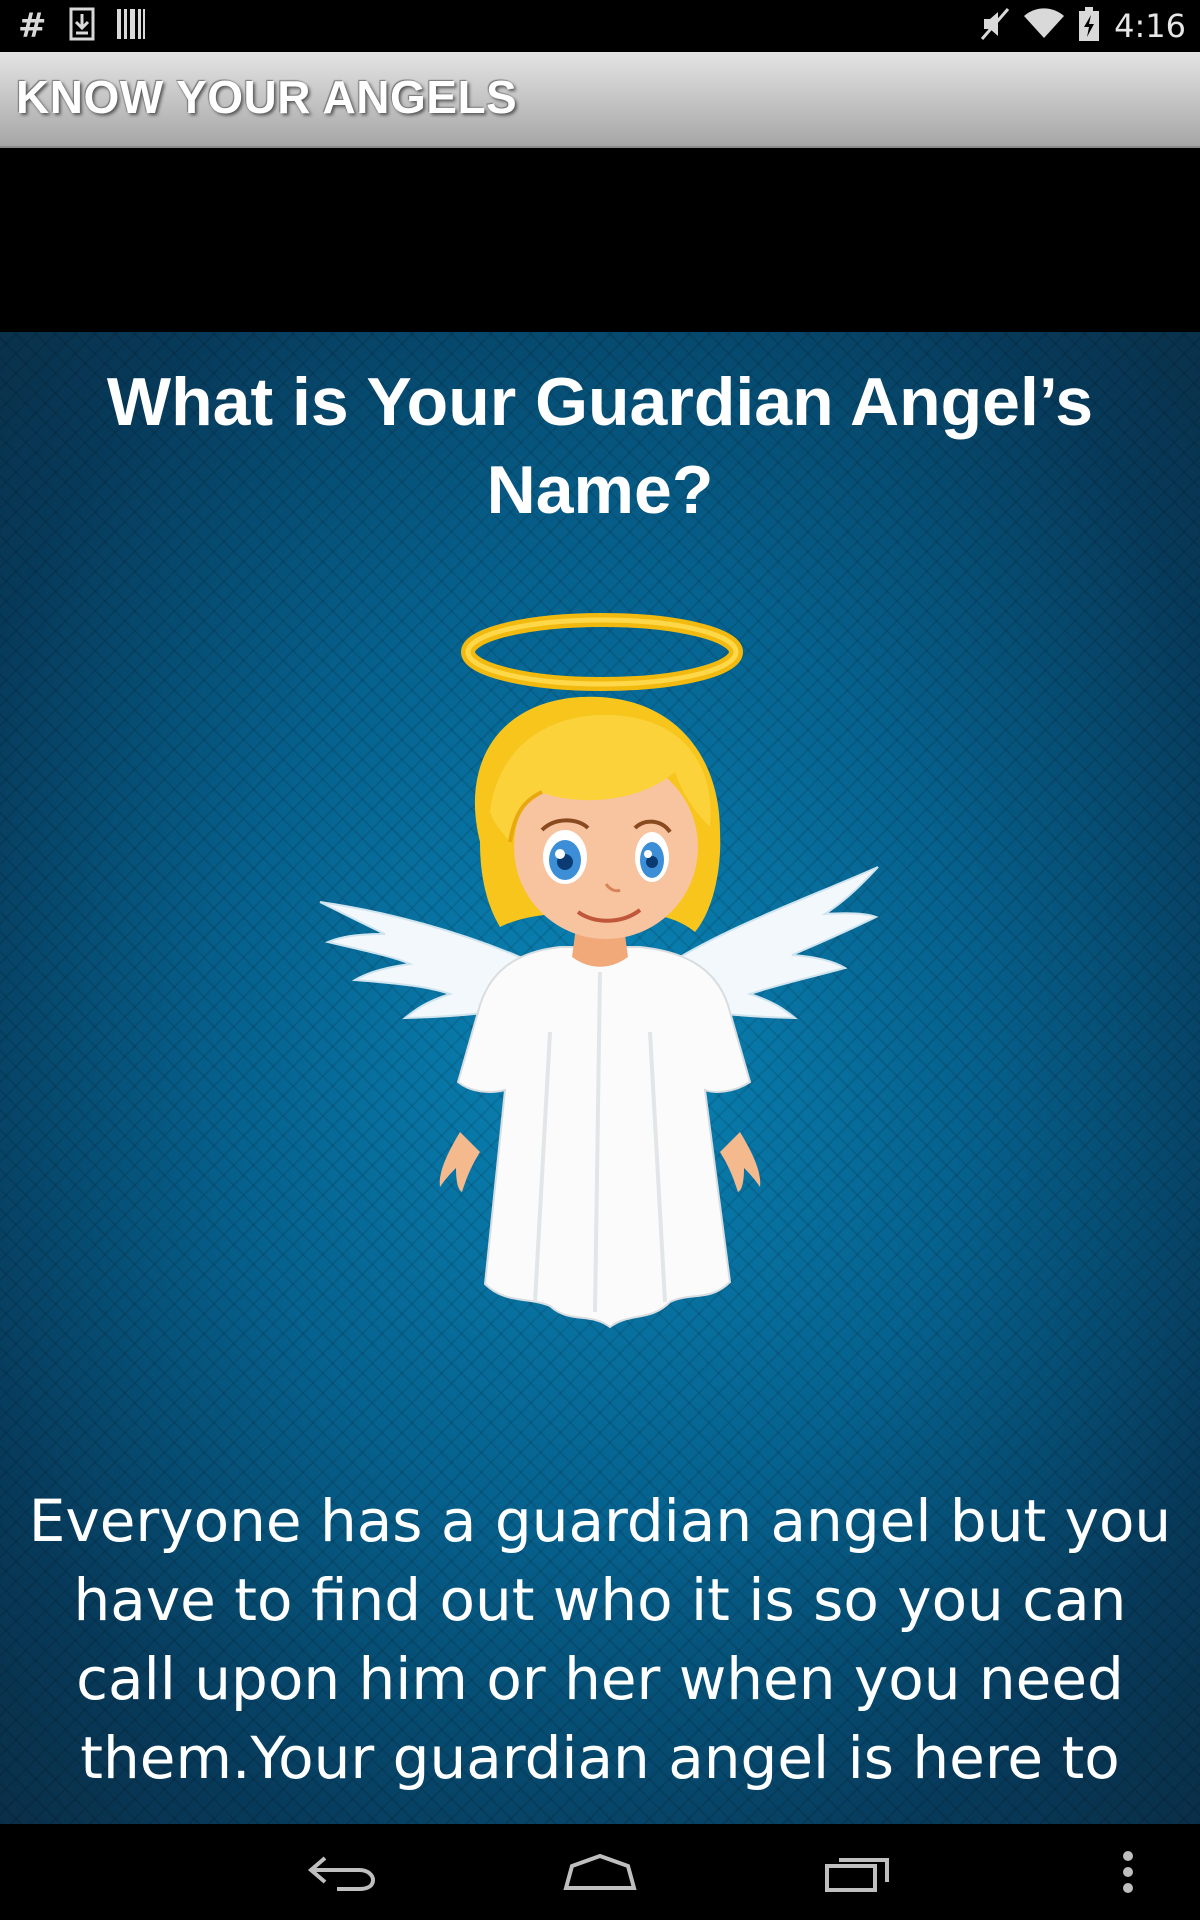 The width and height of the screenshot is (1200, 1920). What do you see at coordinates (600, 446) in the screenshot?
I see `page-heading: What is Your Guardian Angel’s Name?` at bounding box center [600, 446].